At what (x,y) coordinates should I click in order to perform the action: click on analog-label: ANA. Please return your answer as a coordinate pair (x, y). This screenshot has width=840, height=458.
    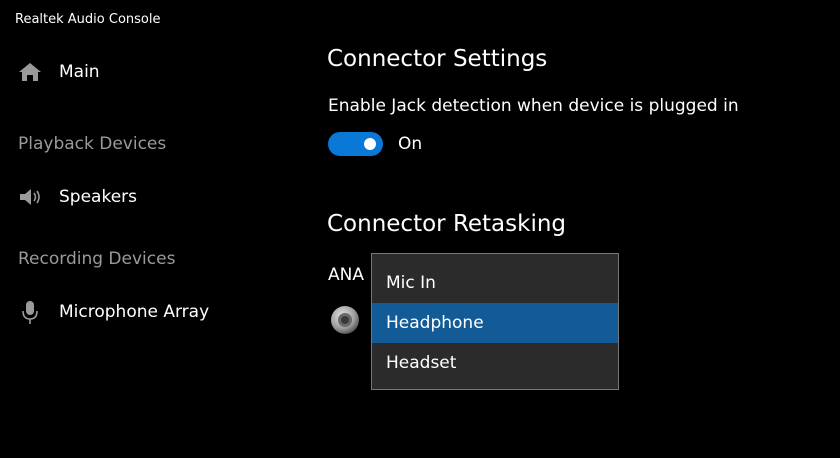
    Looking at the image, I should click on (346, 275).